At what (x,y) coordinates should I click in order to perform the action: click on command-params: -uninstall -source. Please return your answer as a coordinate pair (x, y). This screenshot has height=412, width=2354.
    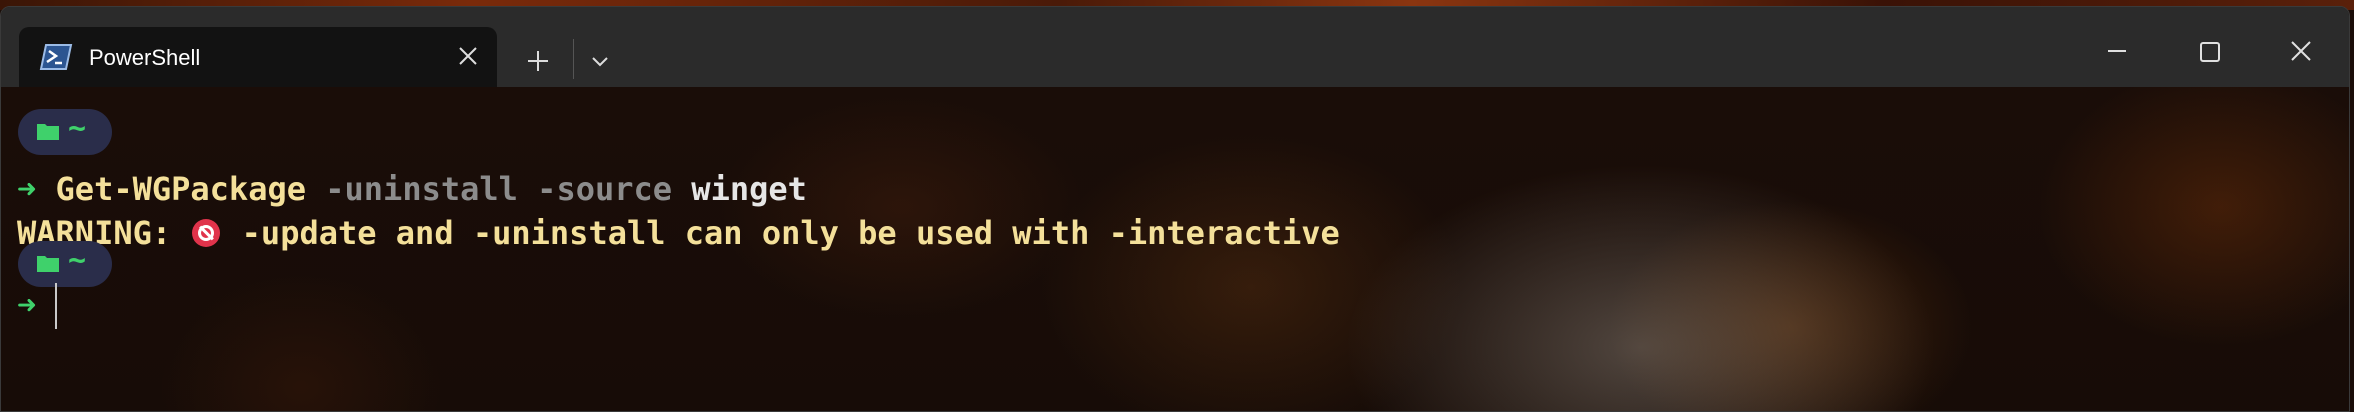
    Looking at the image, I should click on (499, 189).